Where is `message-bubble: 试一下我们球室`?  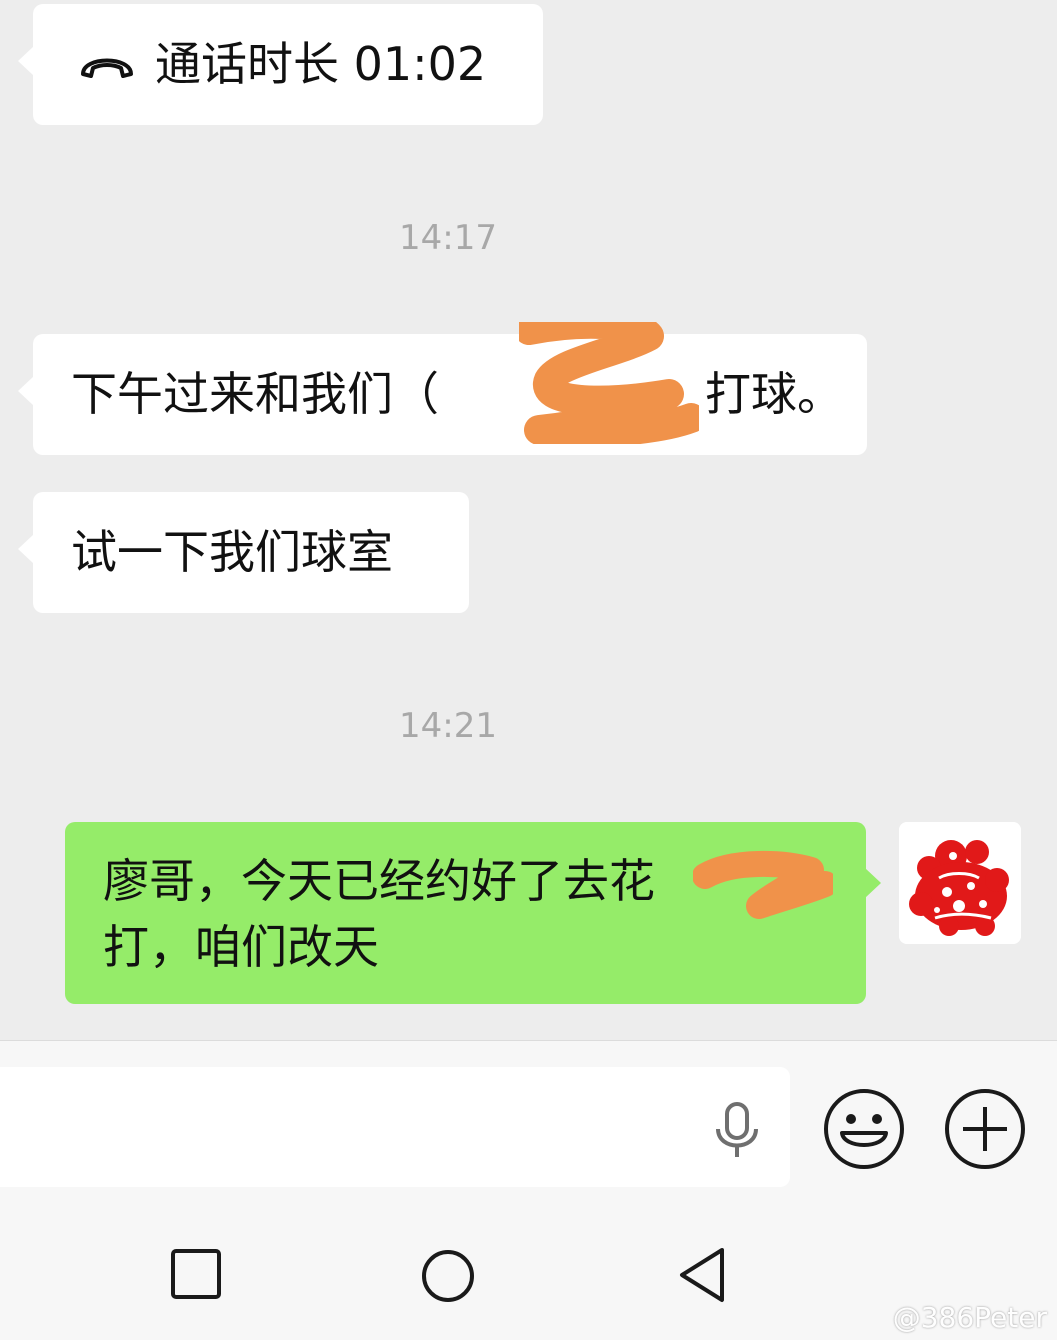 message-bubble: 试一下我们球室 is located at coordinates (243, 552).